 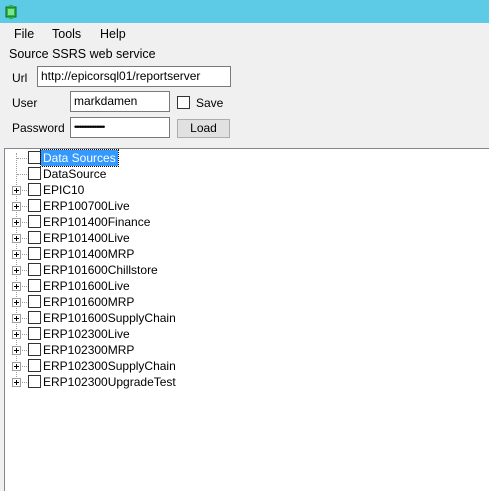 What do you see at coordinates (109, 366) in the screenshot?
I see `tree-node-label: ERP102300SupplyChain` at bounding box center [109, 366].